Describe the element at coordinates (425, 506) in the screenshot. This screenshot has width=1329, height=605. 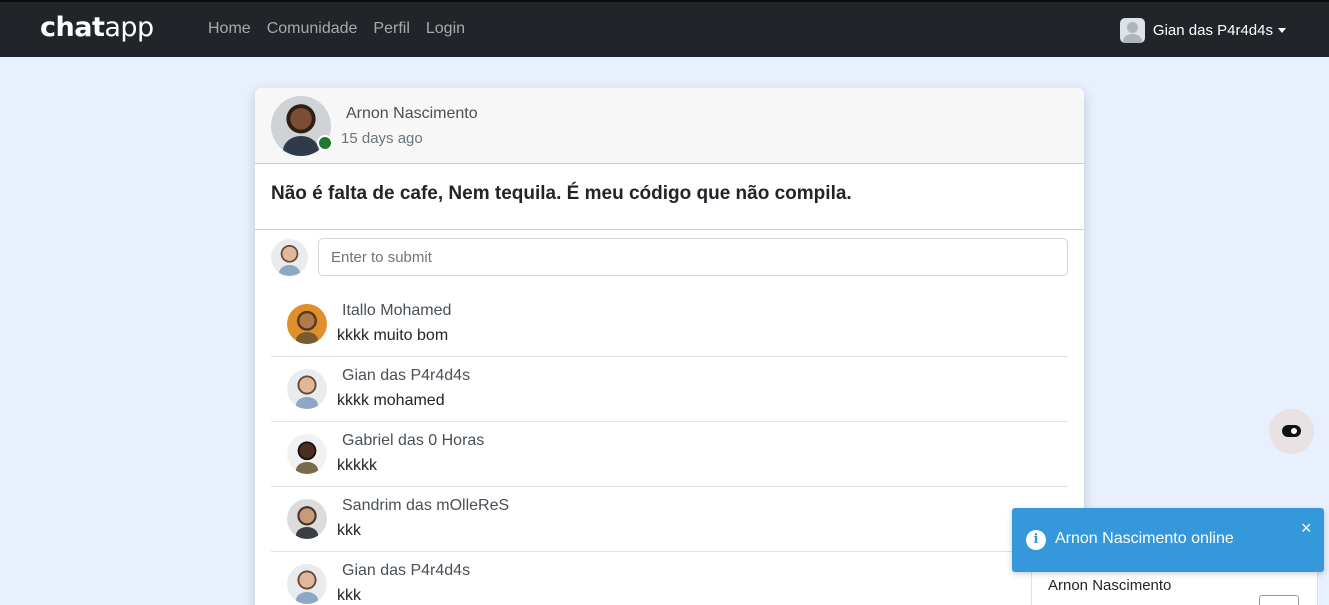
I see `comment-author: Sandrim das mOlleReS` at that location.